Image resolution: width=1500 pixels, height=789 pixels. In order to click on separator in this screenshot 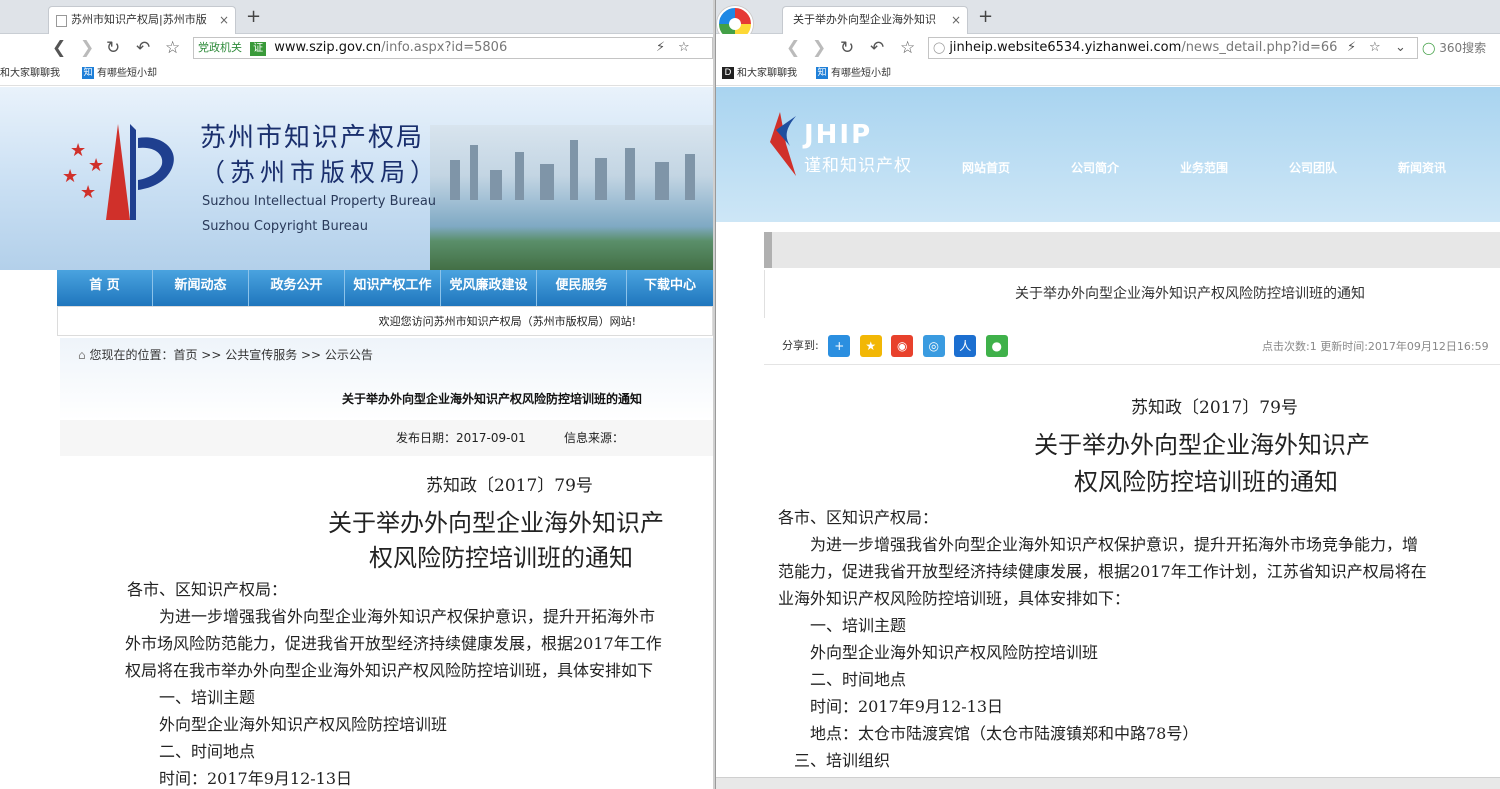, I will do `click(1132, 364)`.